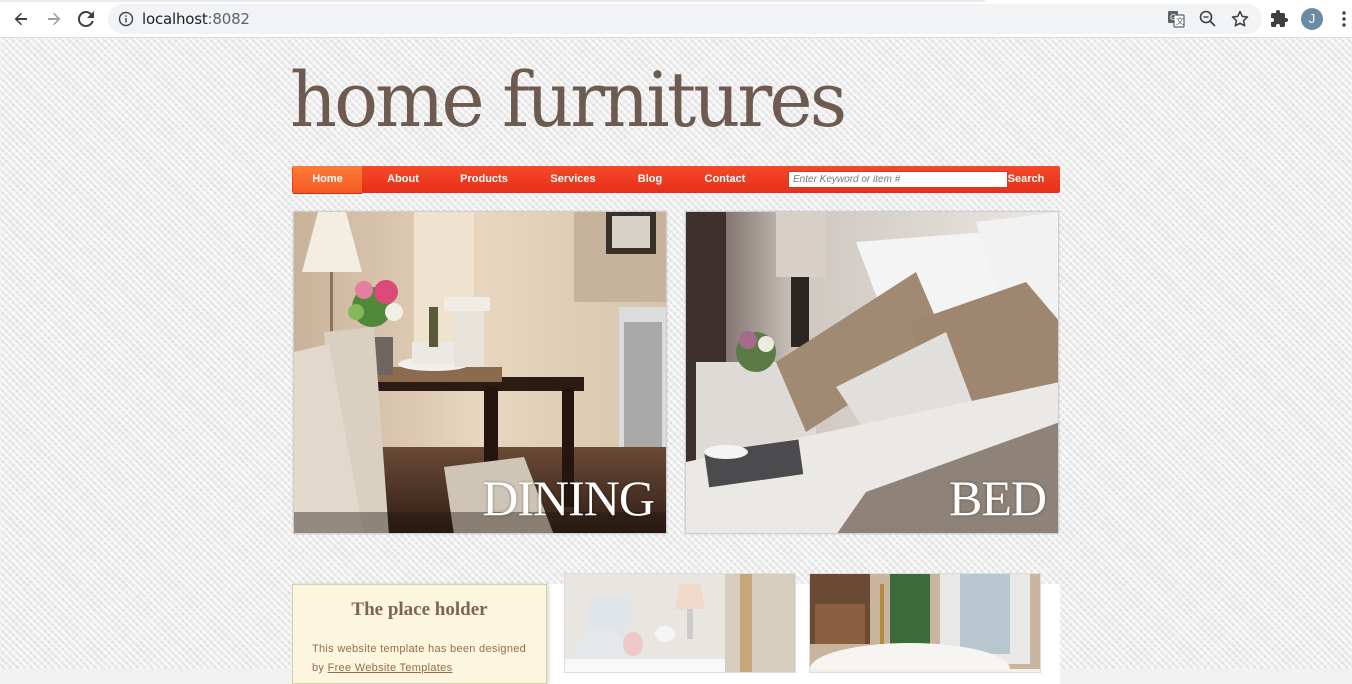 This screenshot has width=1352, height=684. What do you see at coordinates (54, 19) in the screenshot?
I see `forward-icon` at bounding box center [54, 19].